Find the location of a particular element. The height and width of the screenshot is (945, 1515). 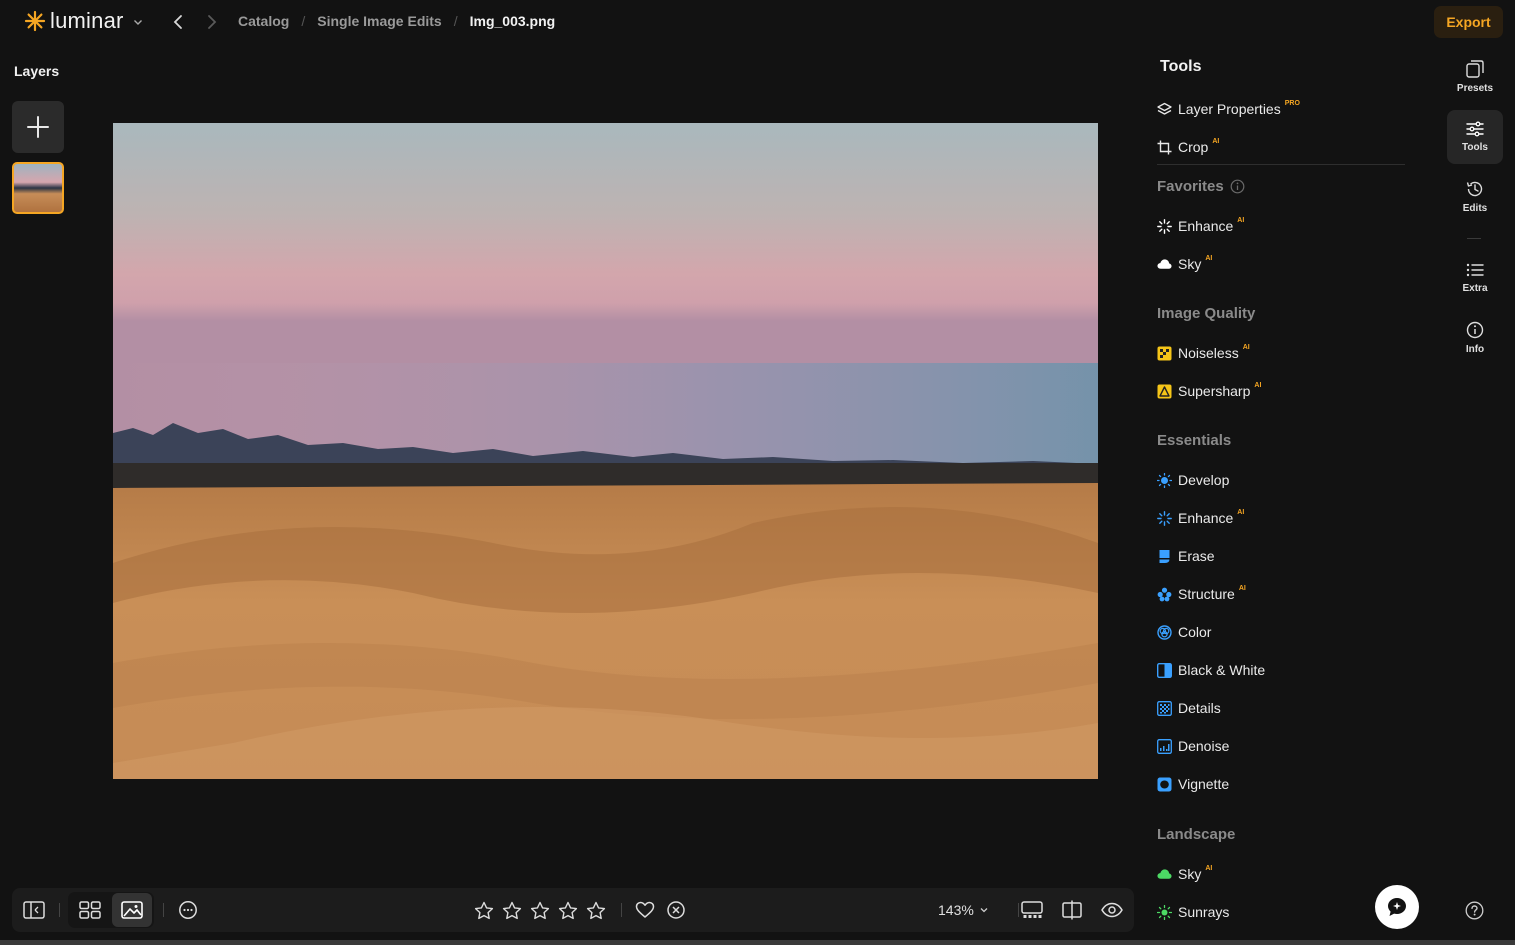

zoom-level: 143% is located at coordinates (956, 910).